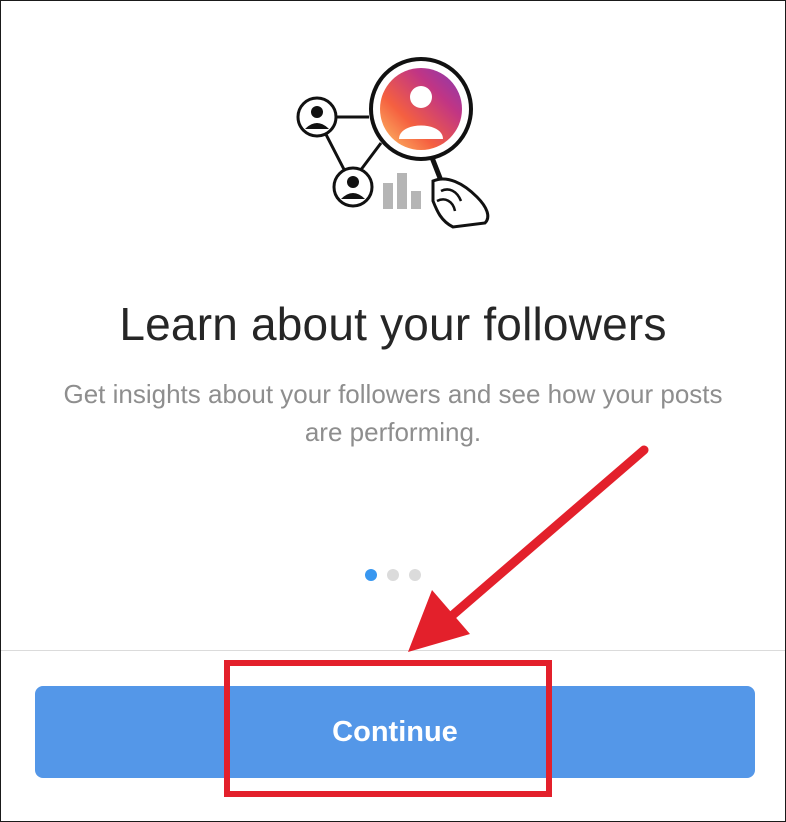 The image size is (786, 822). I want to click on insights-illustration-icon, so click(393, 143).